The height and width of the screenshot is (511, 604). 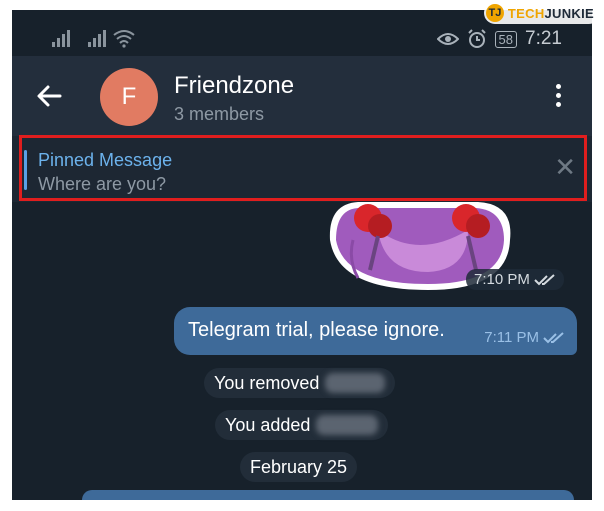 I want to click on date-divider: February 25, so click(x=299, y=467).